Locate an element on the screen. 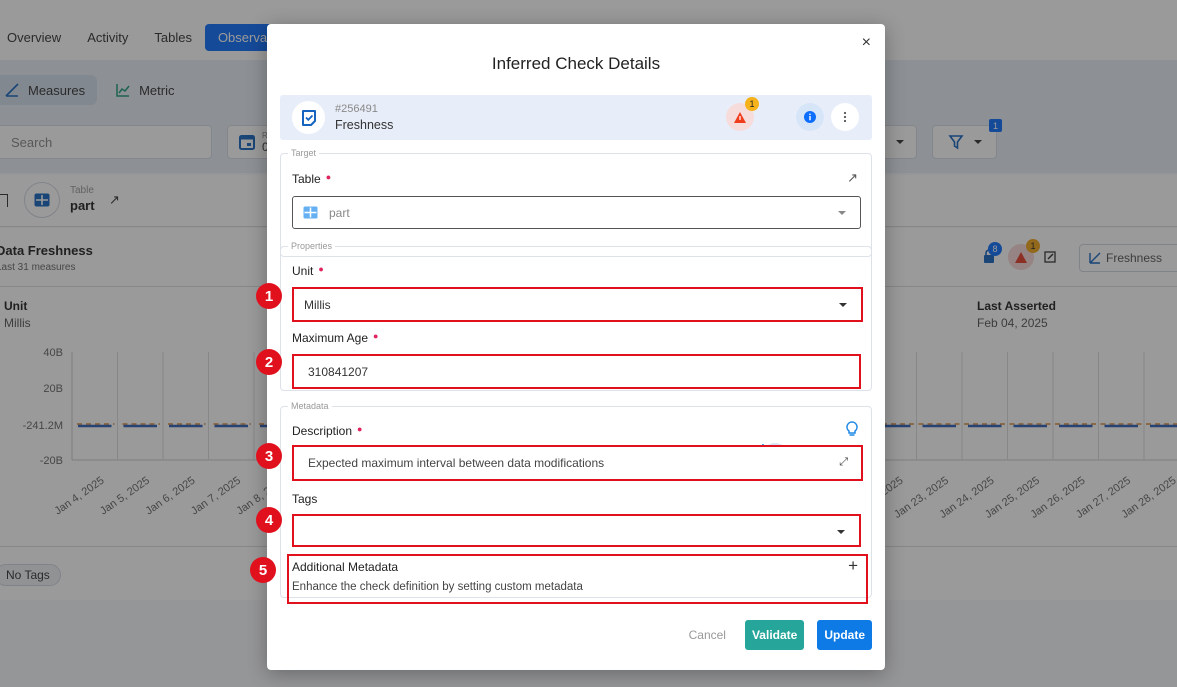 The image size is (1177, 687). info-button is located at coordinates (810, 117).